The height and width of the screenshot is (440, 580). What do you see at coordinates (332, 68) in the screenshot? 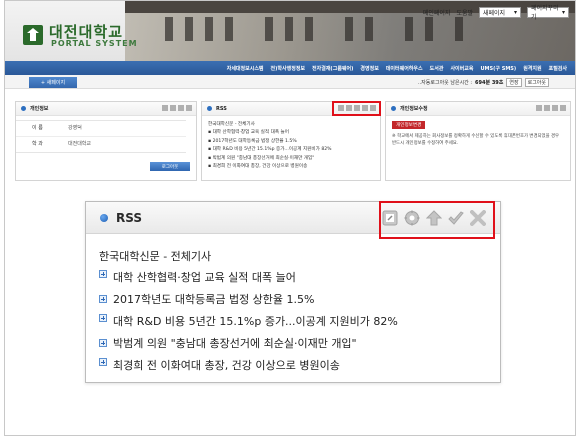
I see `nav-item: 전자결재(그룹웨어)` at bounding box center [332, 68].